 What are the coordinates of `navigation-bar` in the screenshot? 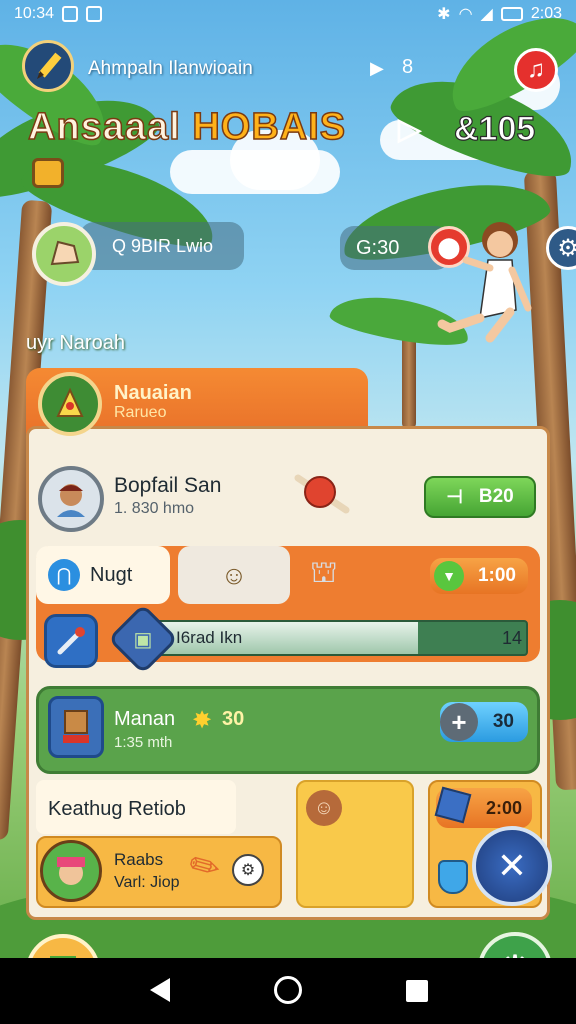 It's located at (288, 991).